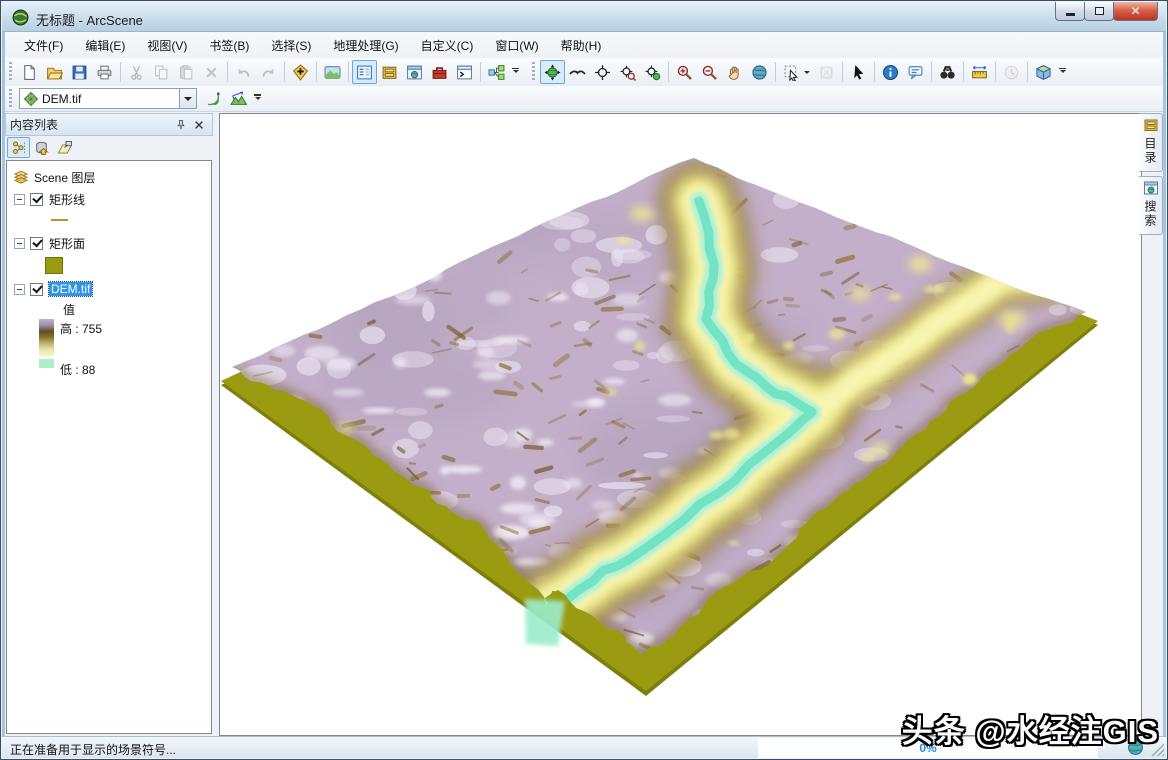 The image size is (1168, 760). Describe the element at coordinates (54, 265) in the screenshot. I see `fill-symbol` at that location.